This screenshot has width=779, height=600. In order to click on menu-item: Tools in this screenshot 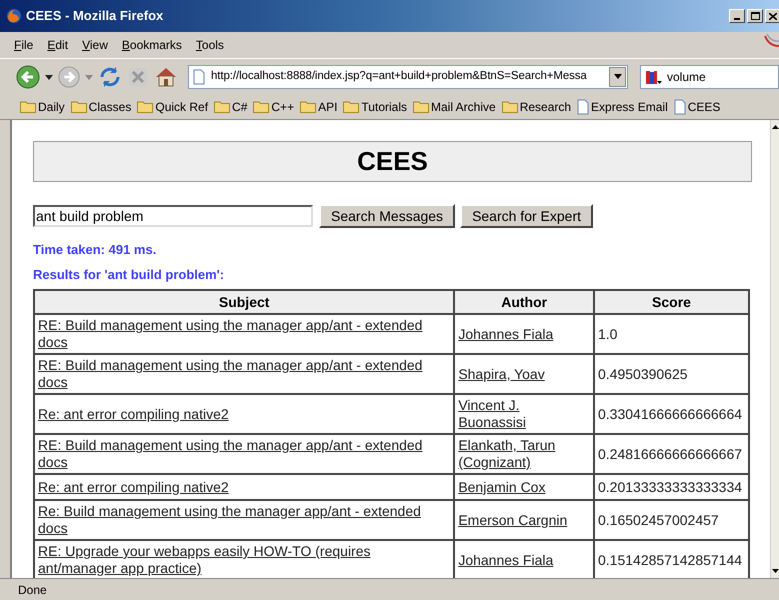, I will do `click(210, 45)`.